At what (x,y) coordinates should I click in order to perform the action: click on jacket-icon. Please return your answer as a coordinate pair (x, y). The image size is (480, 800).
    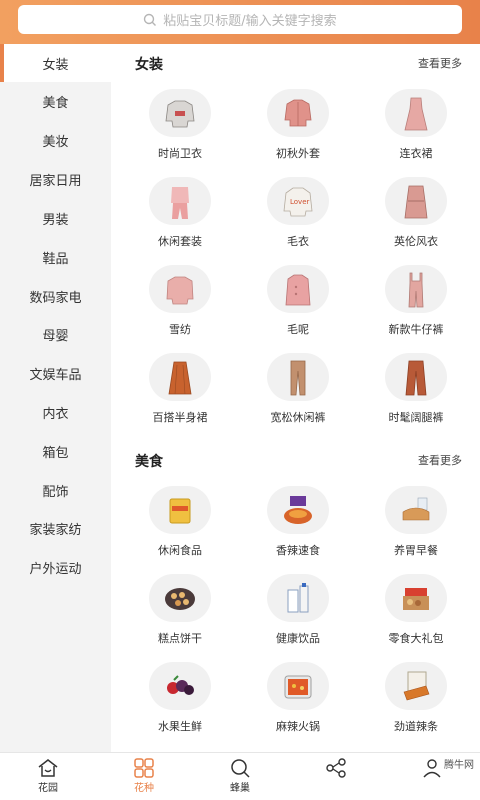
    Looking at the image, I should click on (298, 113).